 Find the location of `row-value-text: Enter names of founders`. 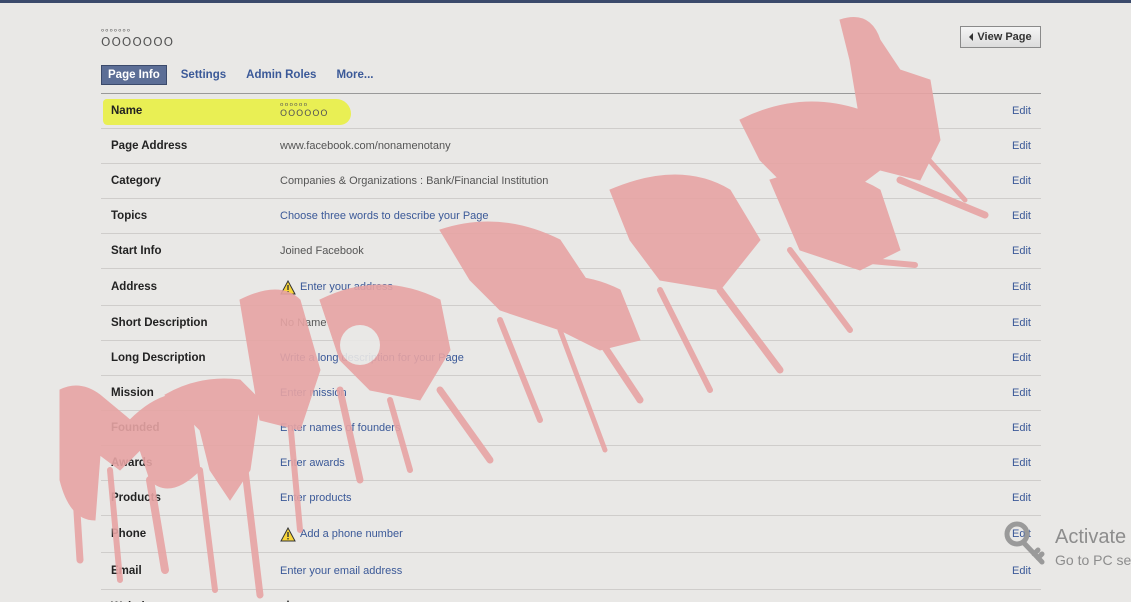

row-value-text: Enter names of founders is located at coordinates (340, 428).